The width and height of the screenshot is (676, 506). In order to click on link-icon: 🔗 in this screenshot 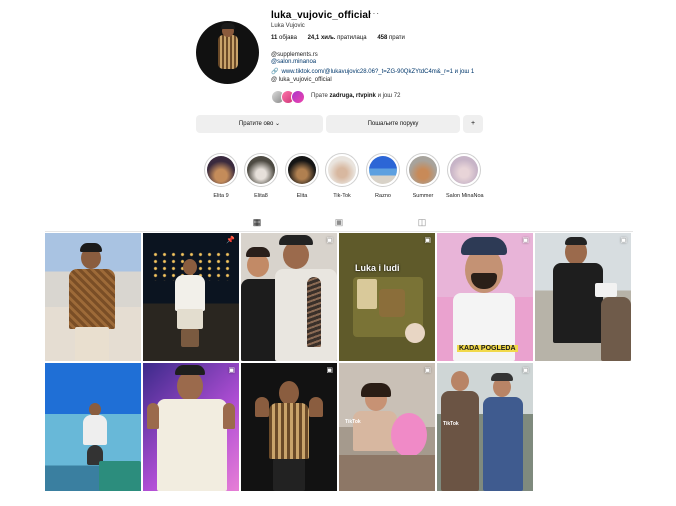, I will do `click(275, 72)`.